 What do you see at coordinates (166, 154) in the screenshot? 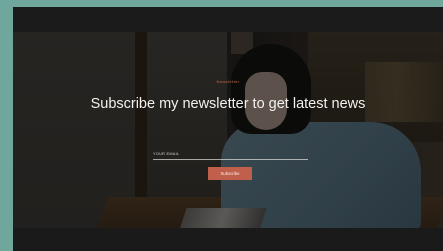
I see `email-label: YOUR EMAIL` at bounding box center [166, 154].